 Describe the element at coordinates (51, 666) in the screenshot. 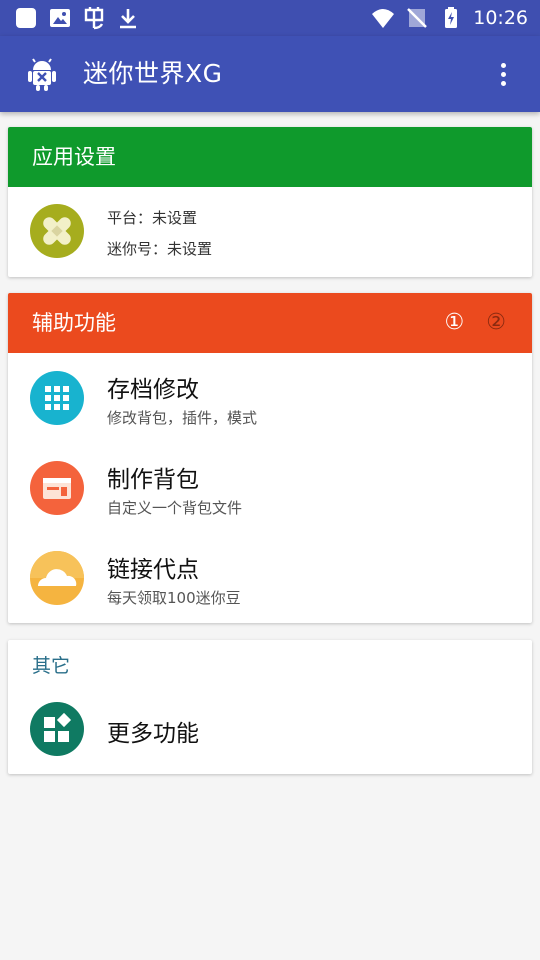

I see `other-section-label: 其它` at that location.